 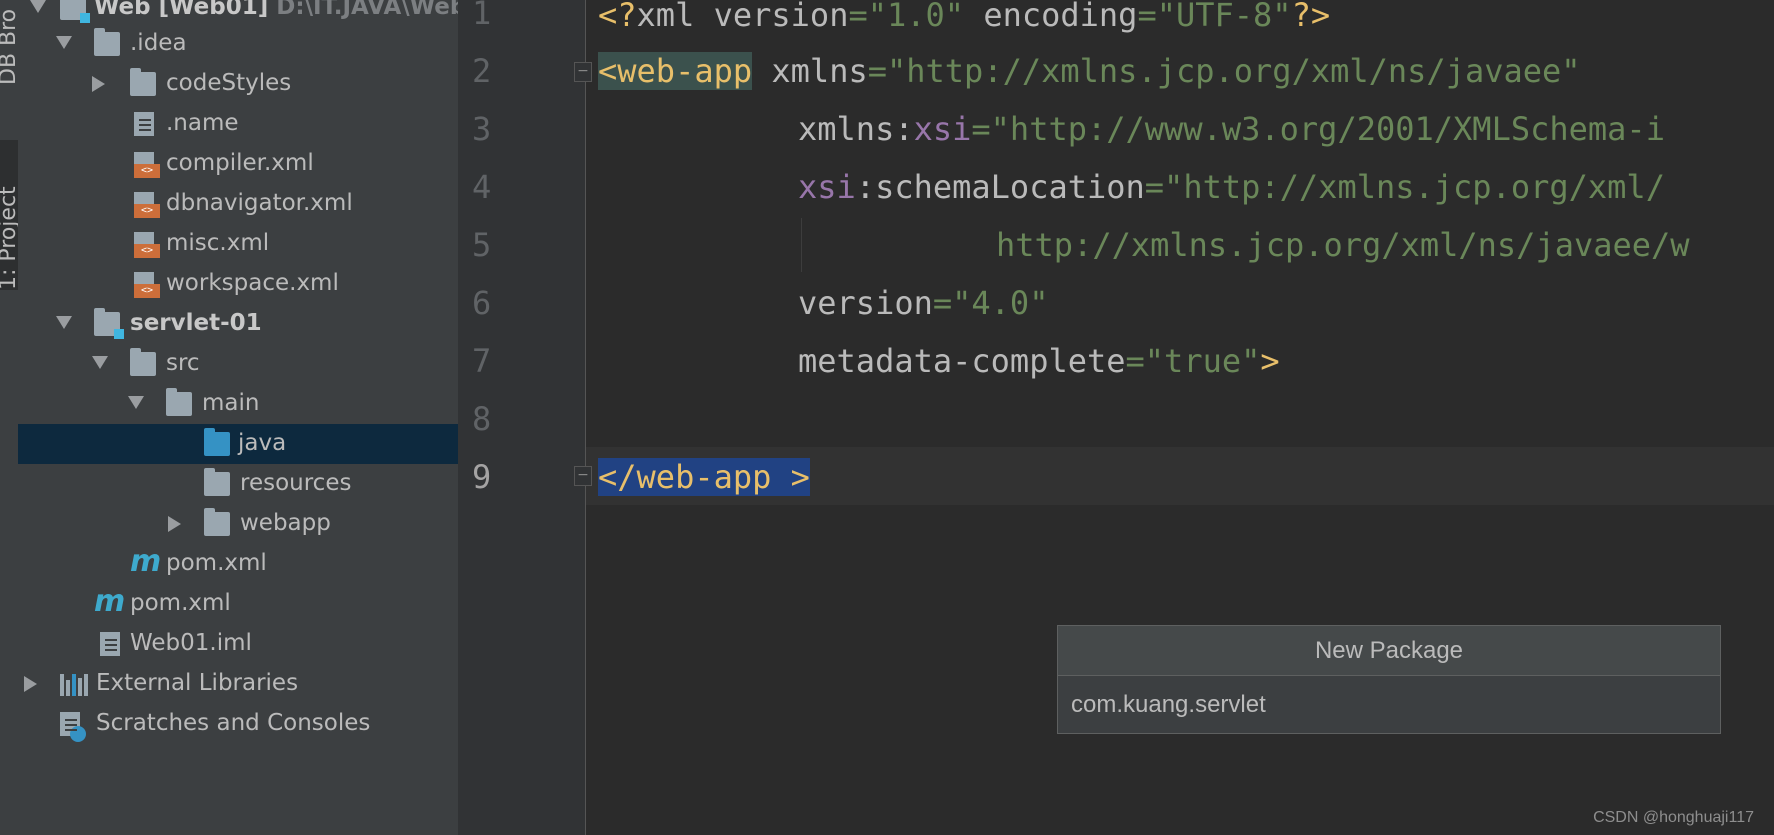 I want to click on project-tab: 1: Project, so click(x=10, y=215).